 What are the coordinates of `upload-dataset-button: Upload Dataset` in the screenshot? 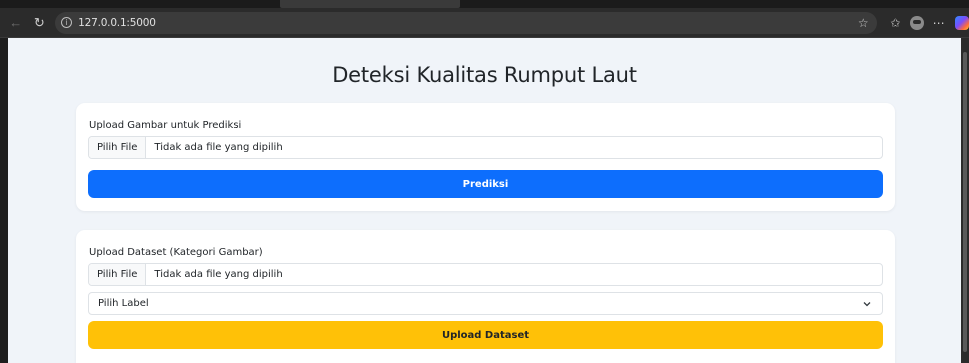 It's located at (485, 335).